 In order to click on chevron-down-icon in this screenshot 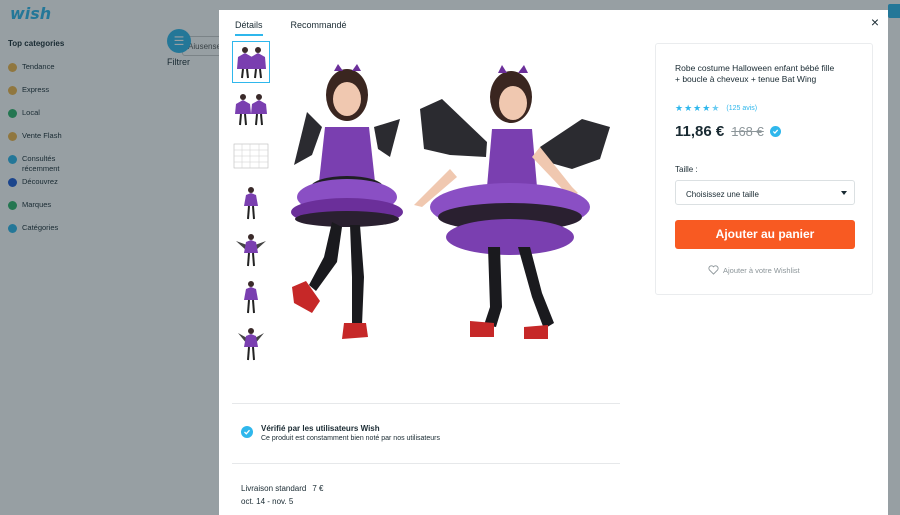, I will do `click(844, 193)`.